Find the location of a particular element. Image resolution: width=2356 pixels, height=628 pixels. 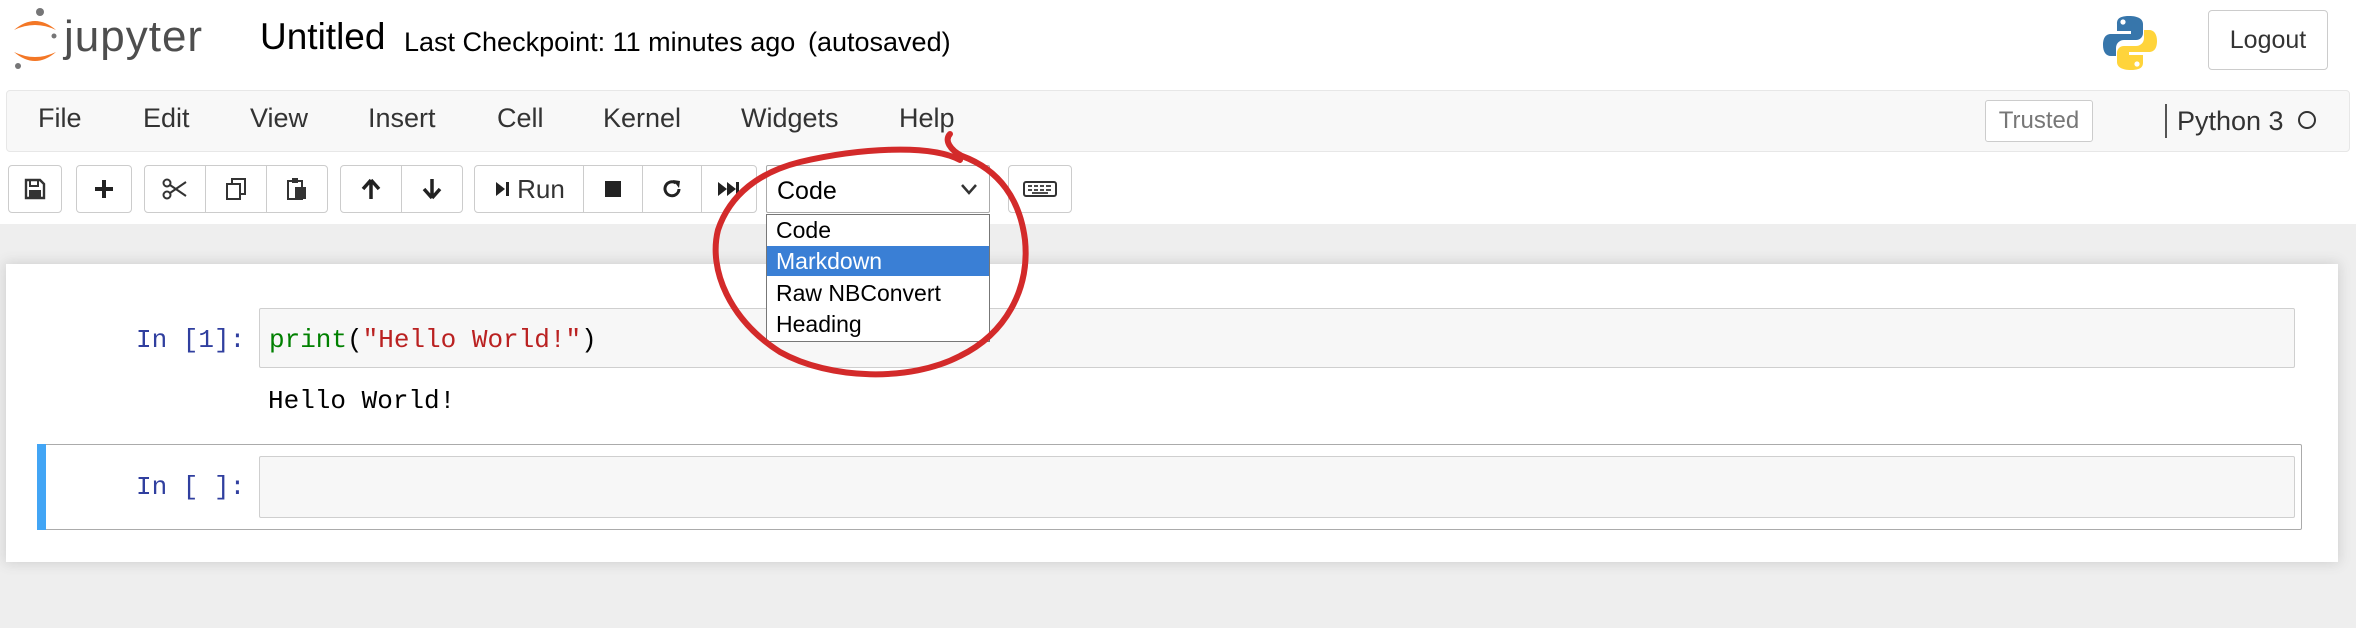

move-down-button is located at coordinates (432, 189).